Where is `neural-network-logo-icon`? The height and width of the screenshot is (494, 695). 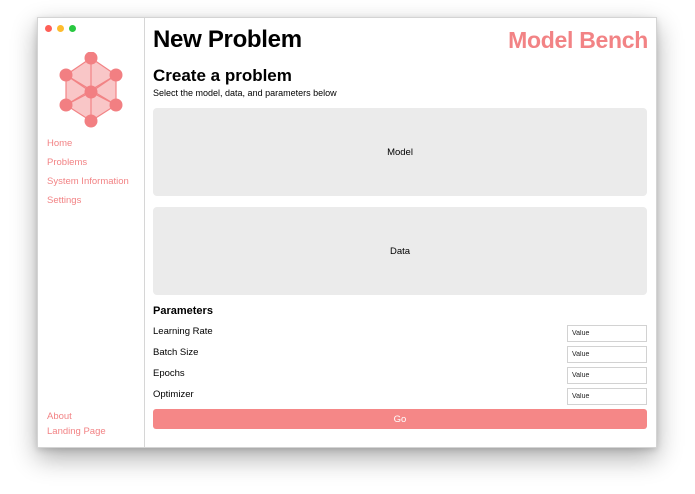 neural-network-logo-icon is located at coordinates (91, 92).